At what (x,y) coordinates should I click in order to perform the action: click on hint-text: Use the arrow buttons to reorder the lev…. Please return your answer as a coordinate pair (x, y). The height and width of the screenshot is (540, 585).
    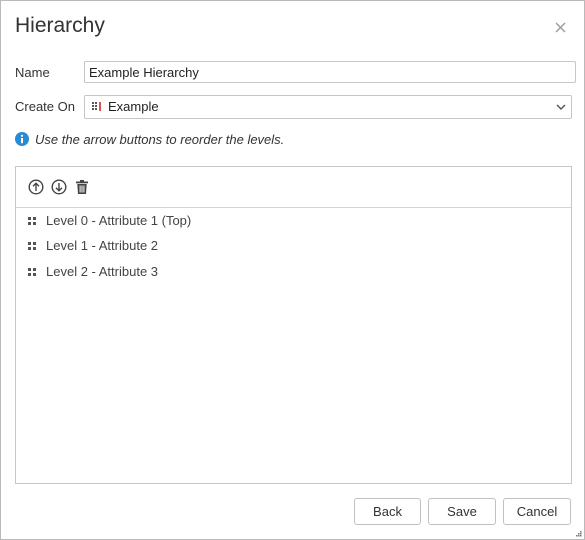
    Looking at the image, I should click on (160, 139).